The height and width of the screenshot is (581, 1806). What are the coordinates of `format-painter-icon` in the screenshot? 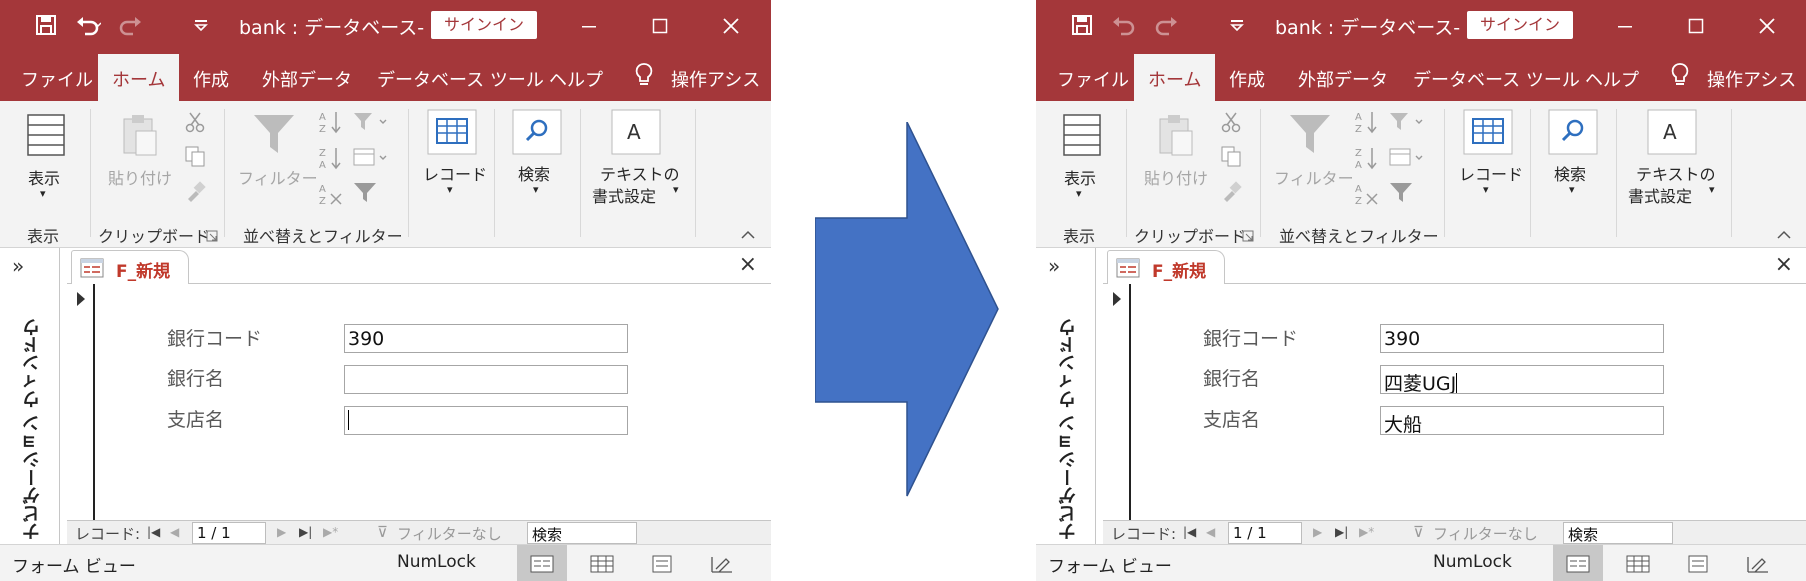 It's located at (1231, 194).